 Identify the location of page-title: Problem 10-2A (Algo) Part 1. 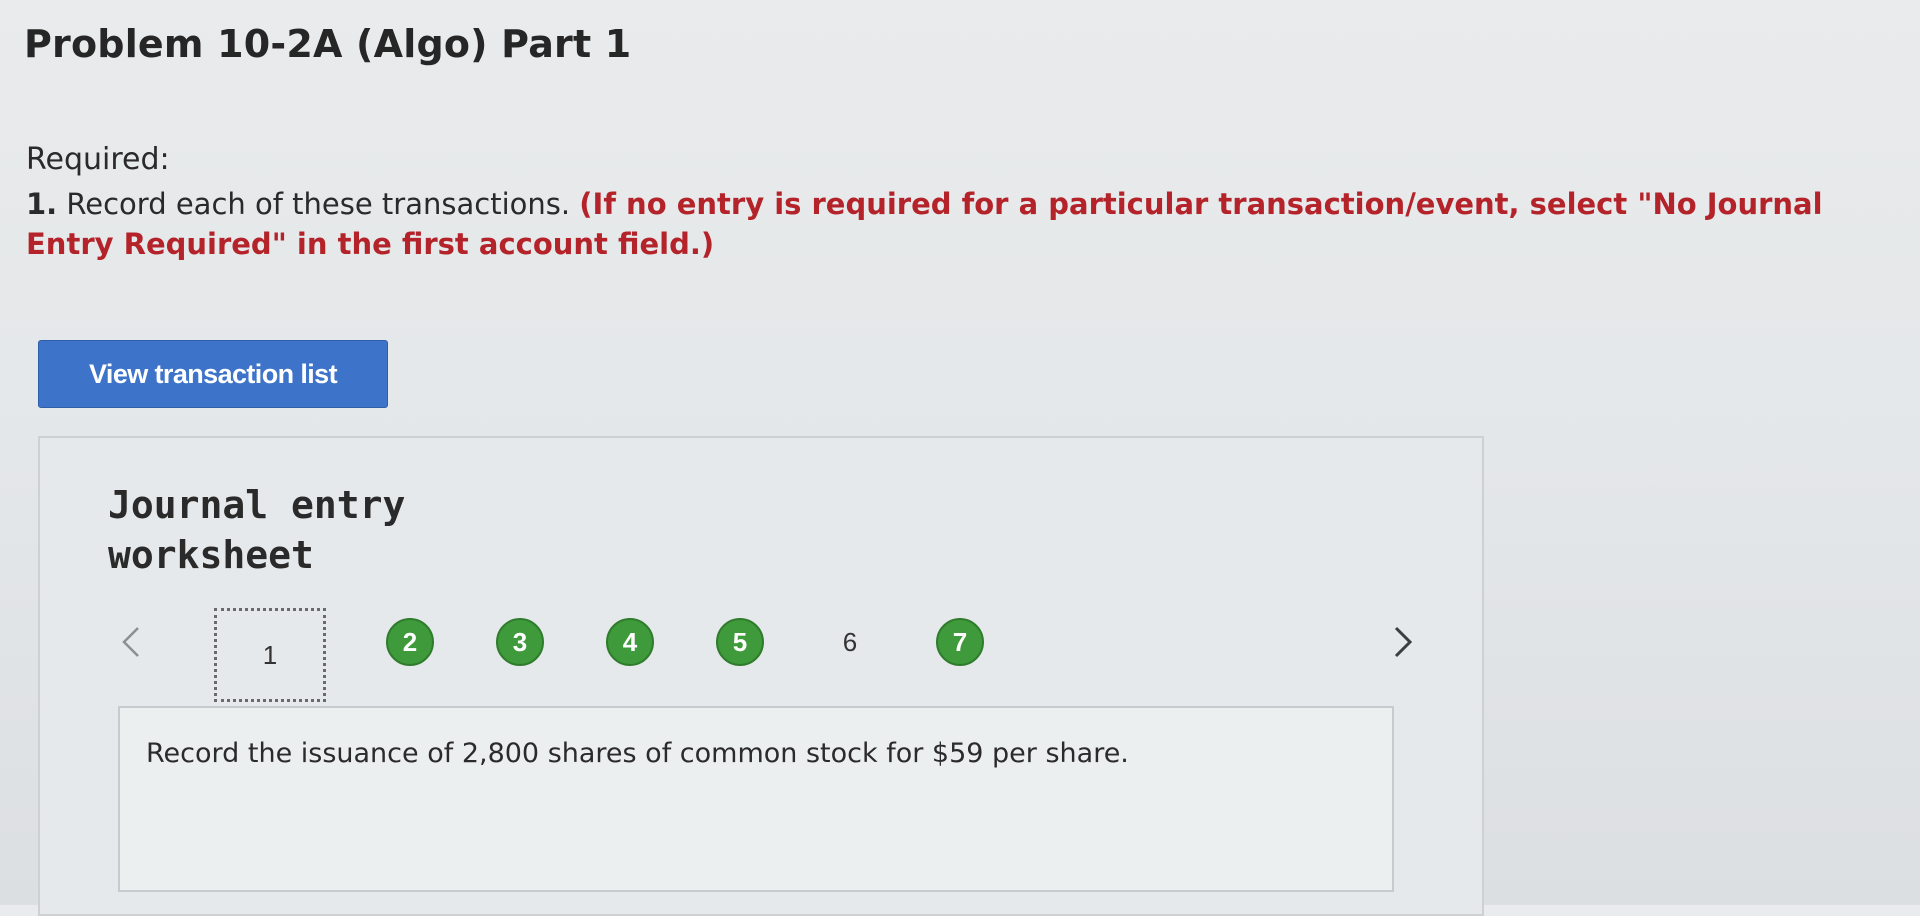
(328, 44).